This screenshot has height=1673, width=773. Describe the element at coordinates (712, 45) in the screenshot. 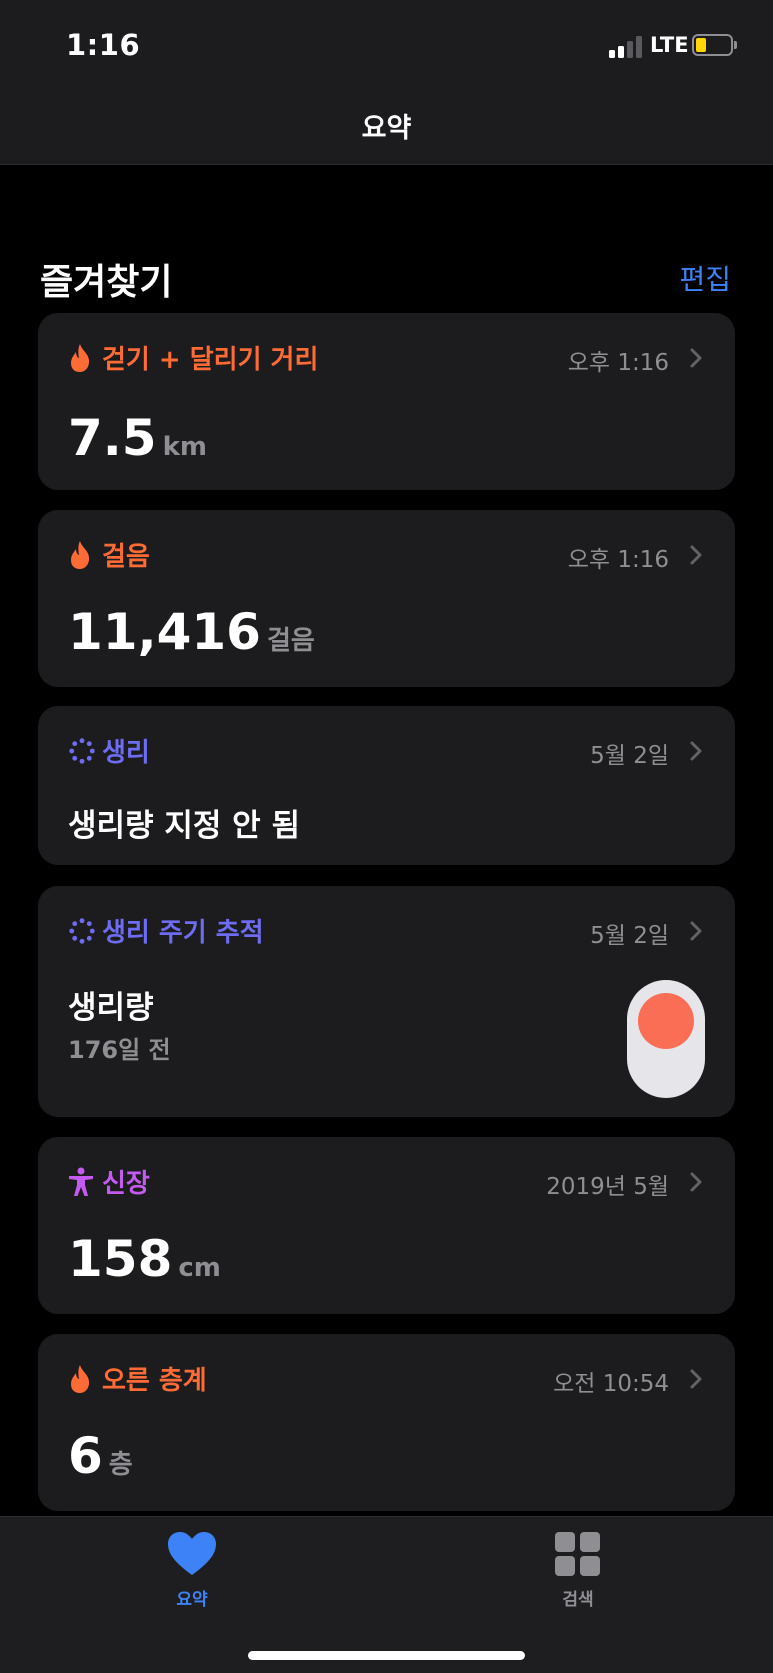

I see `battery-icon` at that location.